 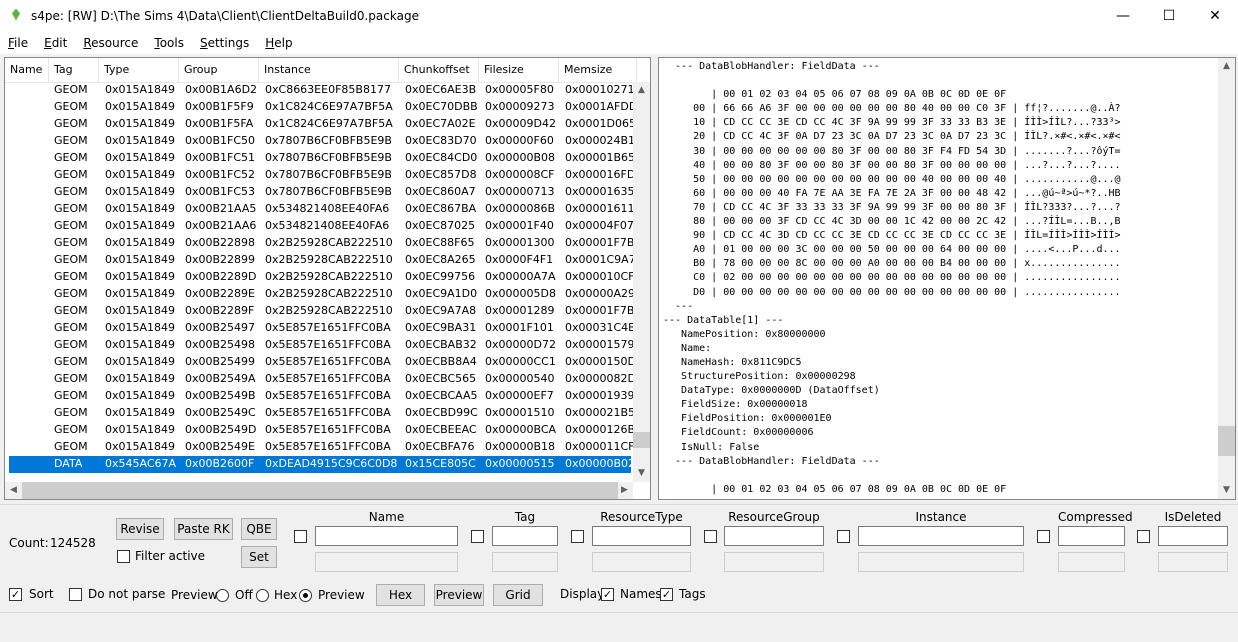 I want to click on paste-rk-button: Paste RK, so click(x=203, y=529).